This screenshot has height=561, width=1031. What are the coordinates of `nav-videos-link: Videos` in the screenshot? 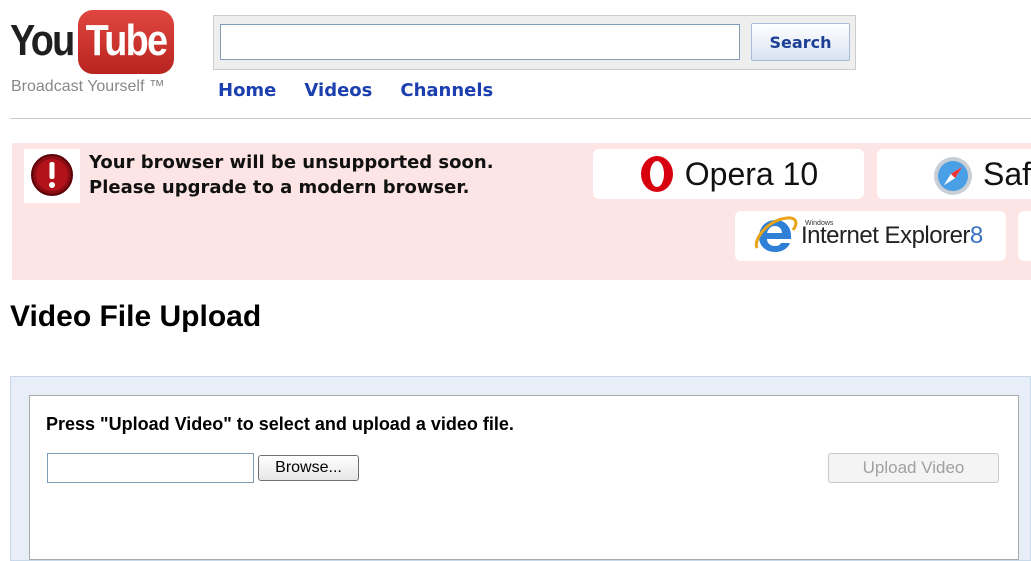 It's located at (338, 90).